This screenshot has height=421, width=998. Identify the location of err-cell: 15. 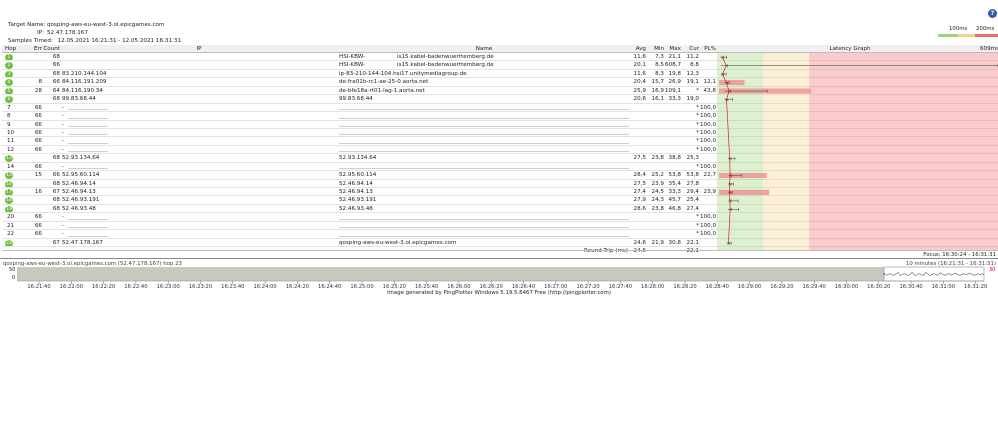
(38, 175).